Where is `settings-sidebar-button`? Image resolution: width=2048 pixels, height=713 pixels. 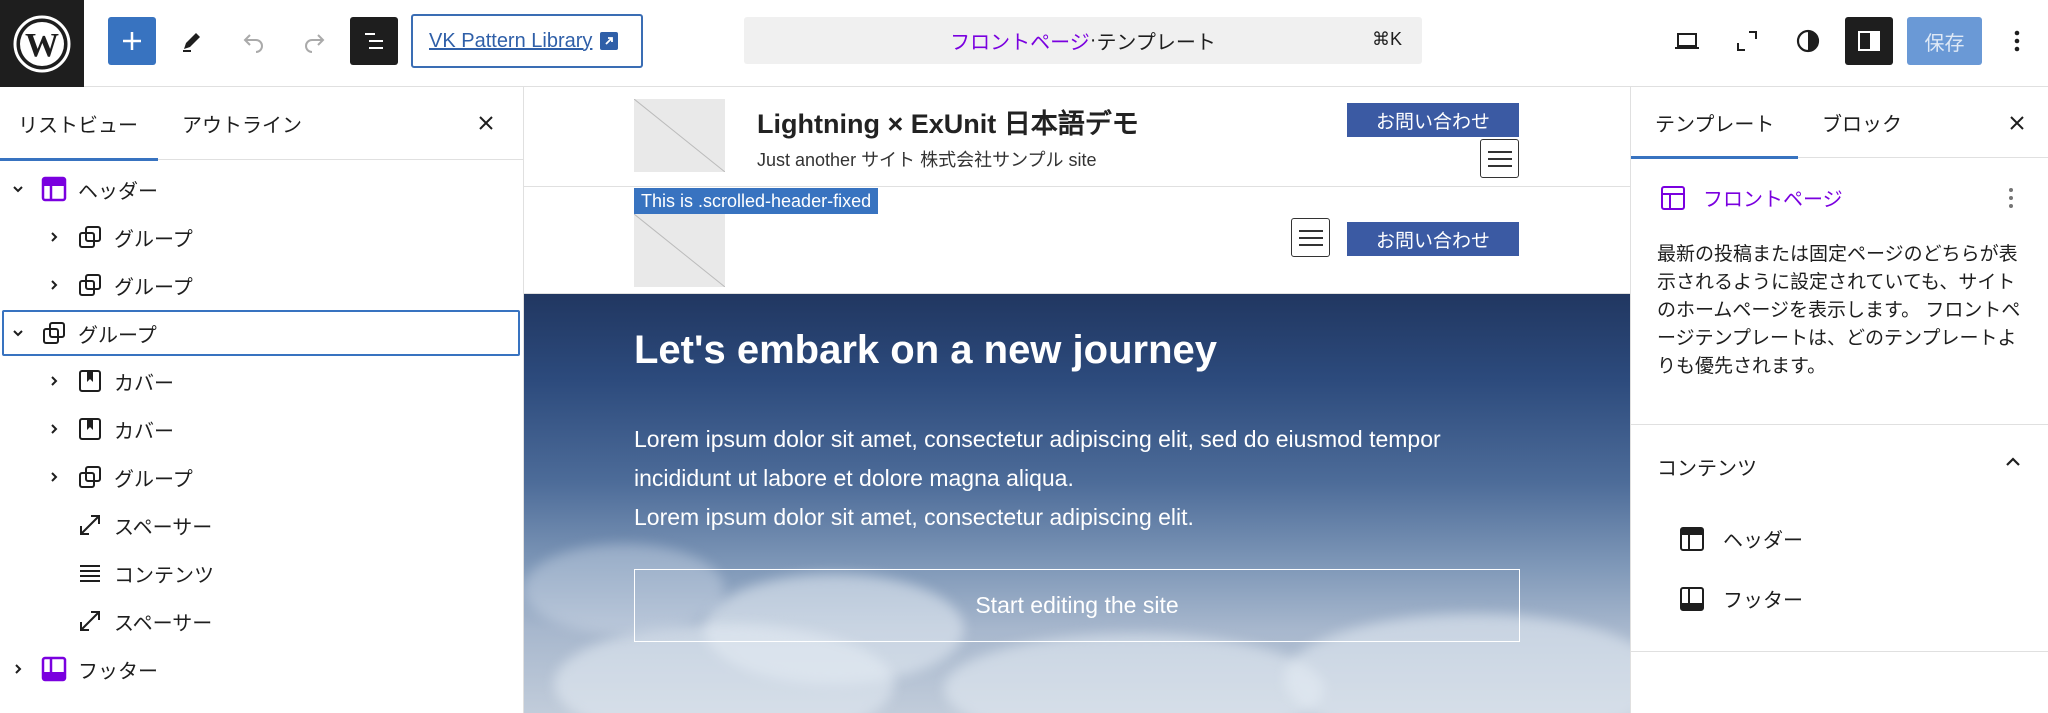
settings-sidebar-button is located at coordinates (1869, 41).